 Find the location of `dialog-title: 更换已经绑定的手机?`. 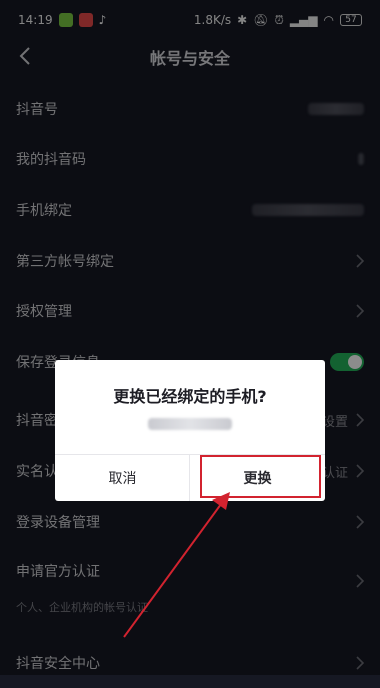

dialog-title: 更换已经绑定的手机? is located at coordinates (190, 396).